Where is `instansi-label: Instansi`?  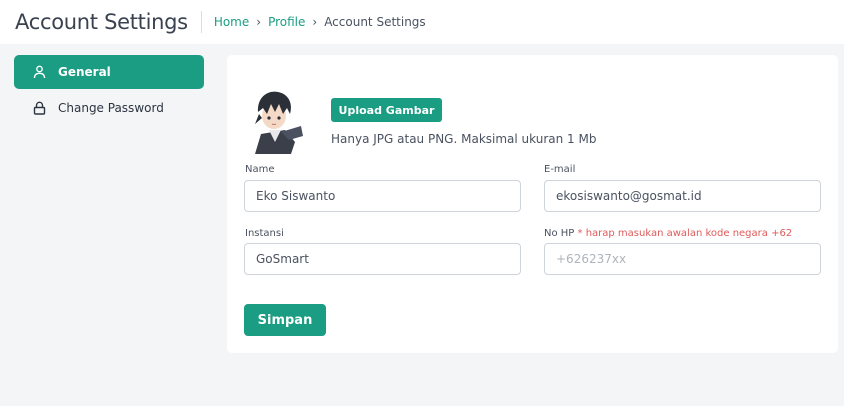
instansi-label: Instansi is located at coordinates (264, 233).